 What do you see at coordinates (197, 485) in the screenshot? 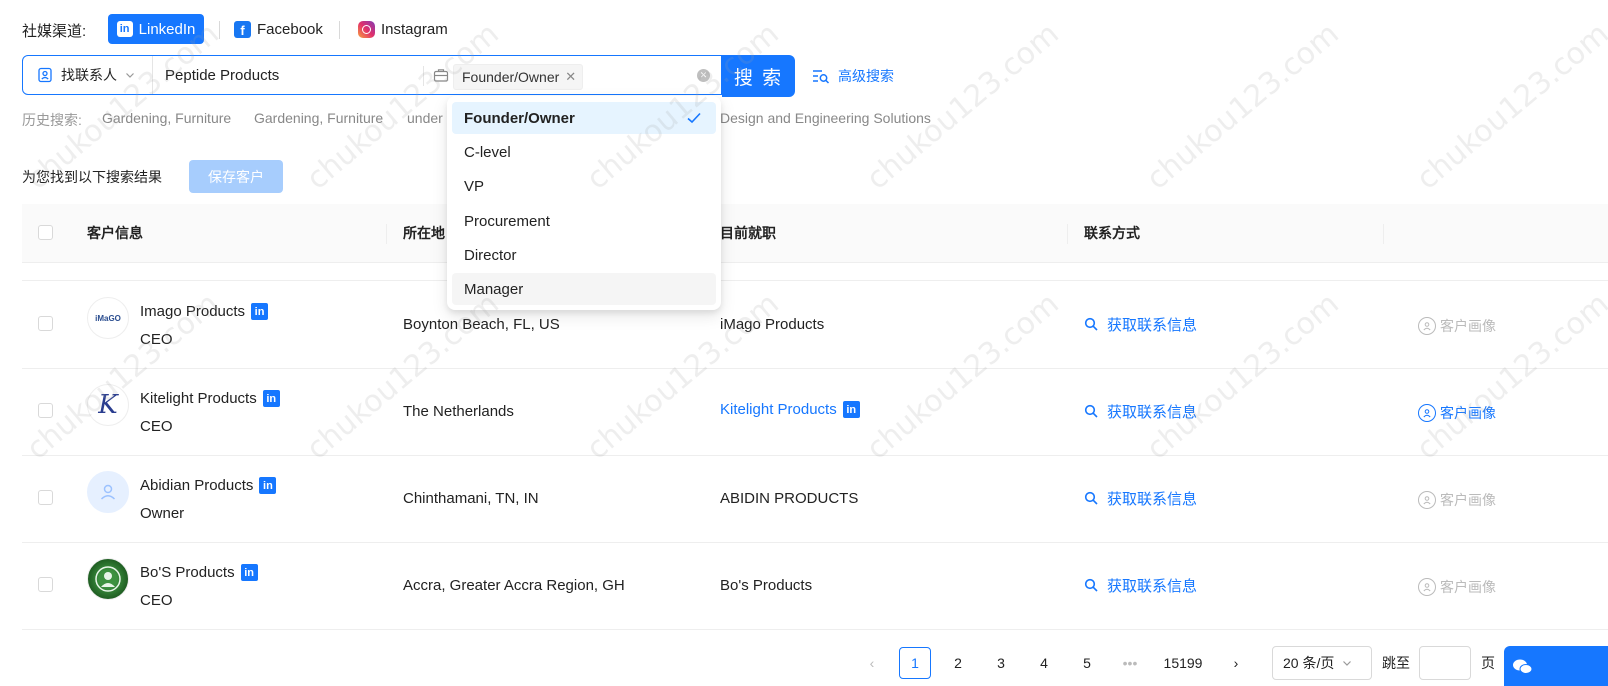
I see `customer-name-text: Abidian Products` at bounding box center [197, 485].